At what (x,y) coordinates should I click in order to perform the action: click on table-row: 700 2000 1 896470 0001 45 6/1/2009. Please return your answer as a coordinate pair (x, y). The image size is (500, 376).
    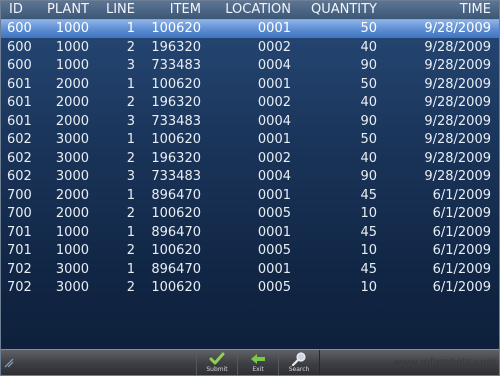
    Looking at the image, I should click on (250, 196).